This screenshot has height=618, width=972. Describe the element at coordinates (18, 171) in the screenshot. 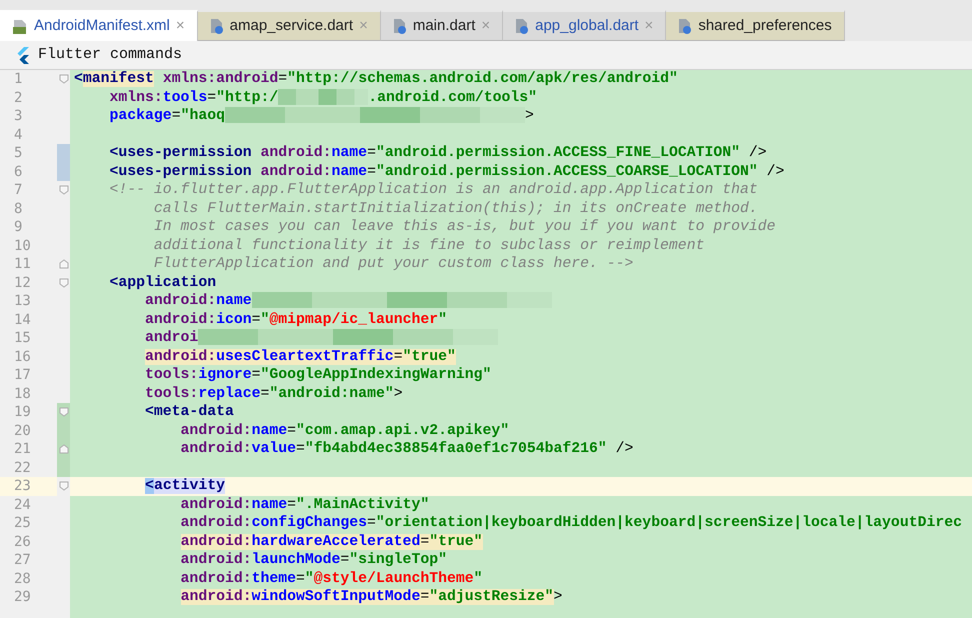

I see `line-number: 6` at that location.